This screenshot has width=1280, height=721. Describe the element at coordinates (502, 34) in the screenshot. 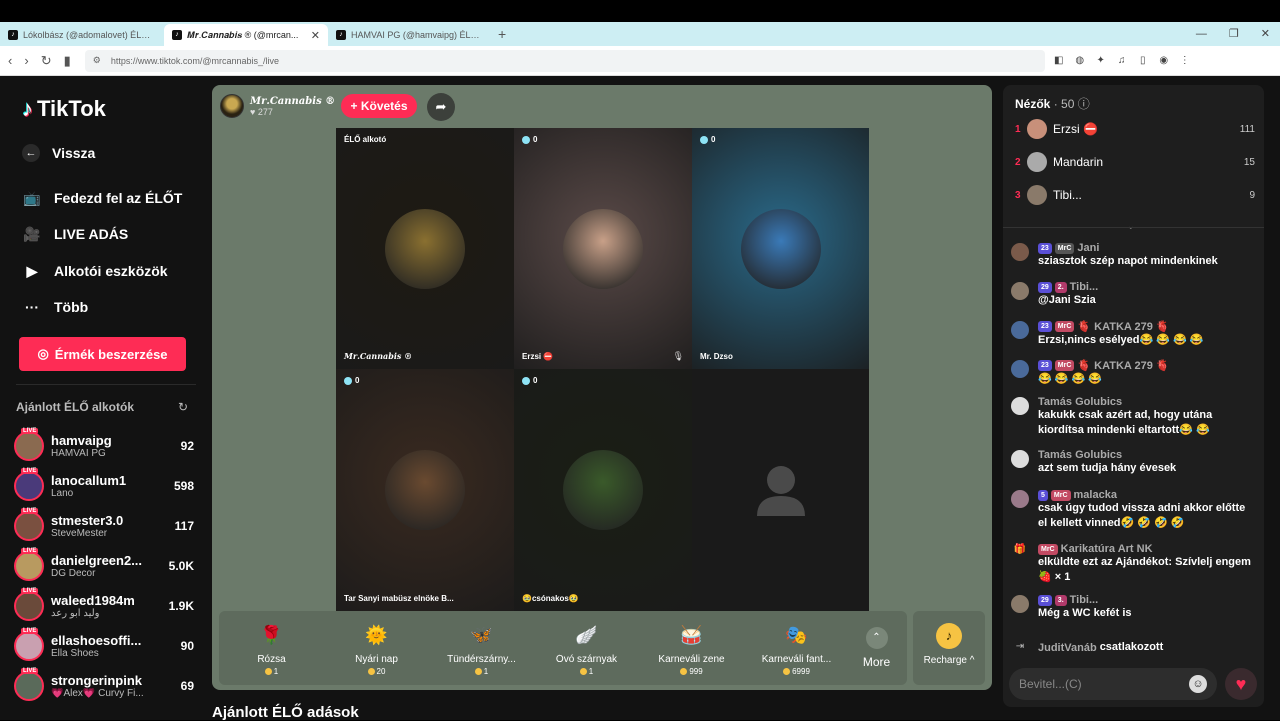

I see `new-tab-button: +` at that location.